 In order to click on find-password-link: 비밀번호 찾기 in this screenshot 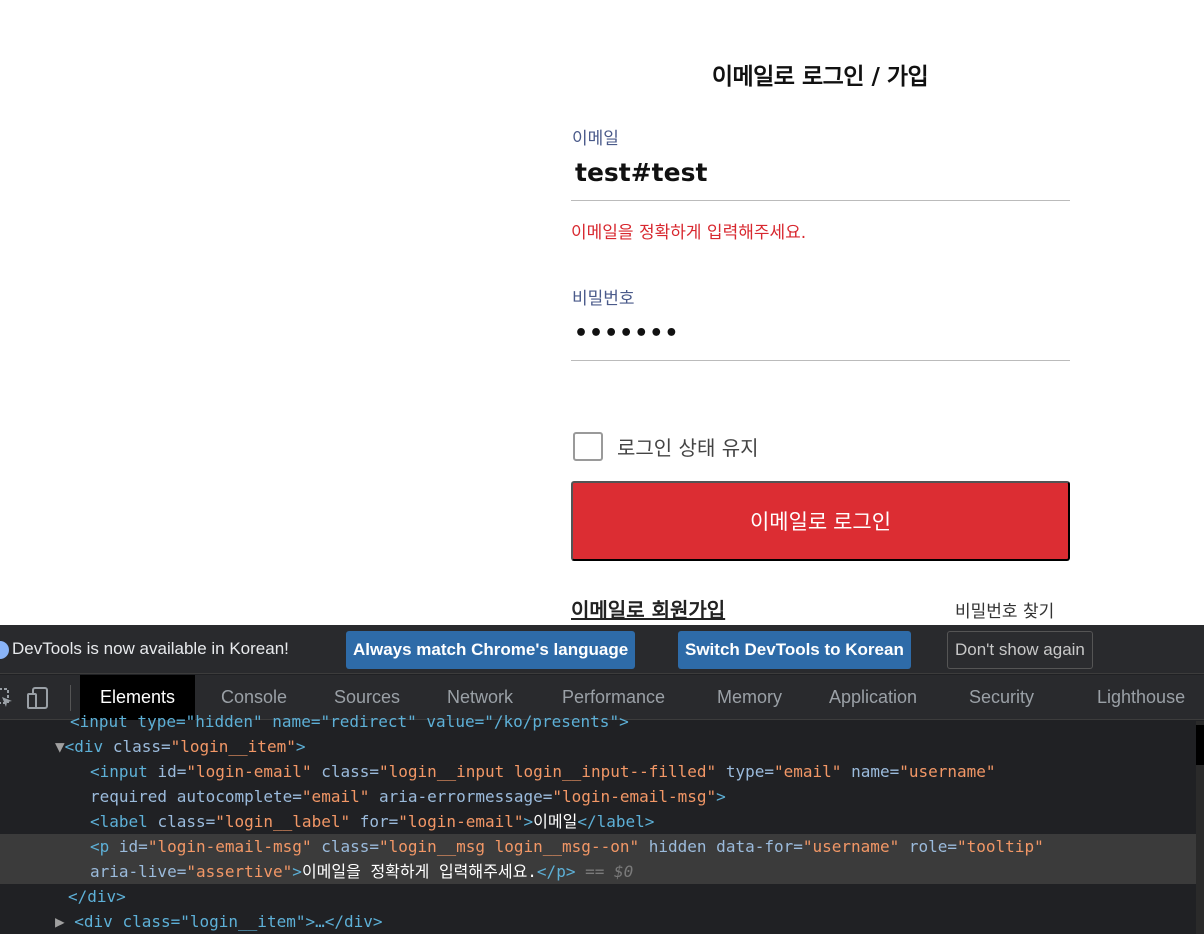, I will do `click(1004, 609)`.